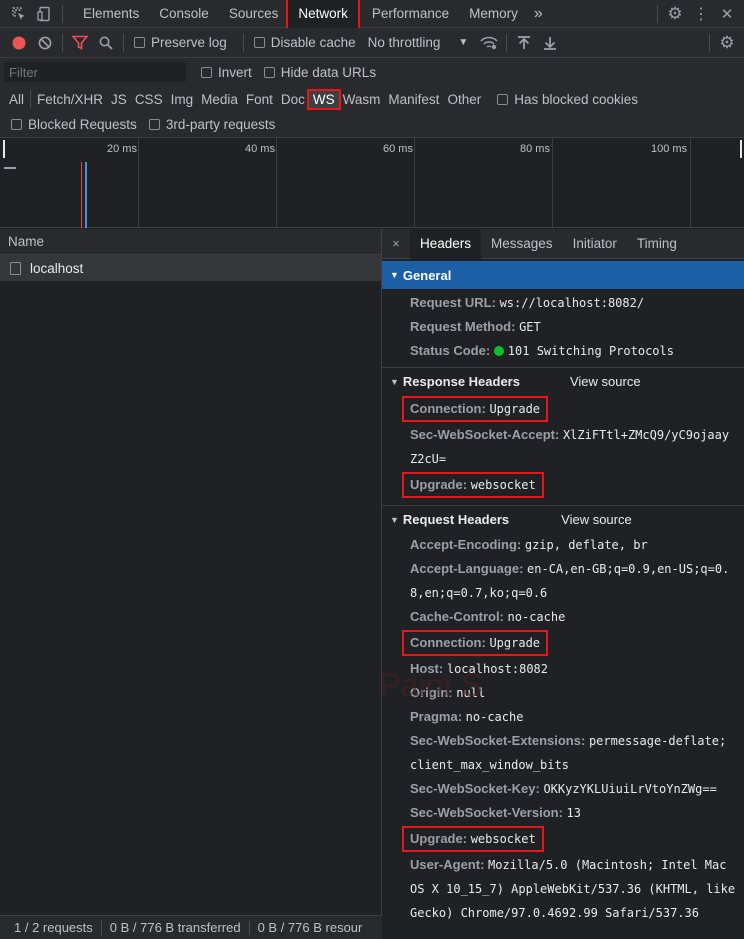 The width and height of the screenshot is (744, 939). Describe the element at coordinates (466, 544) in the screenshot. I see `header-key: Accept-Encoding:` at that location.